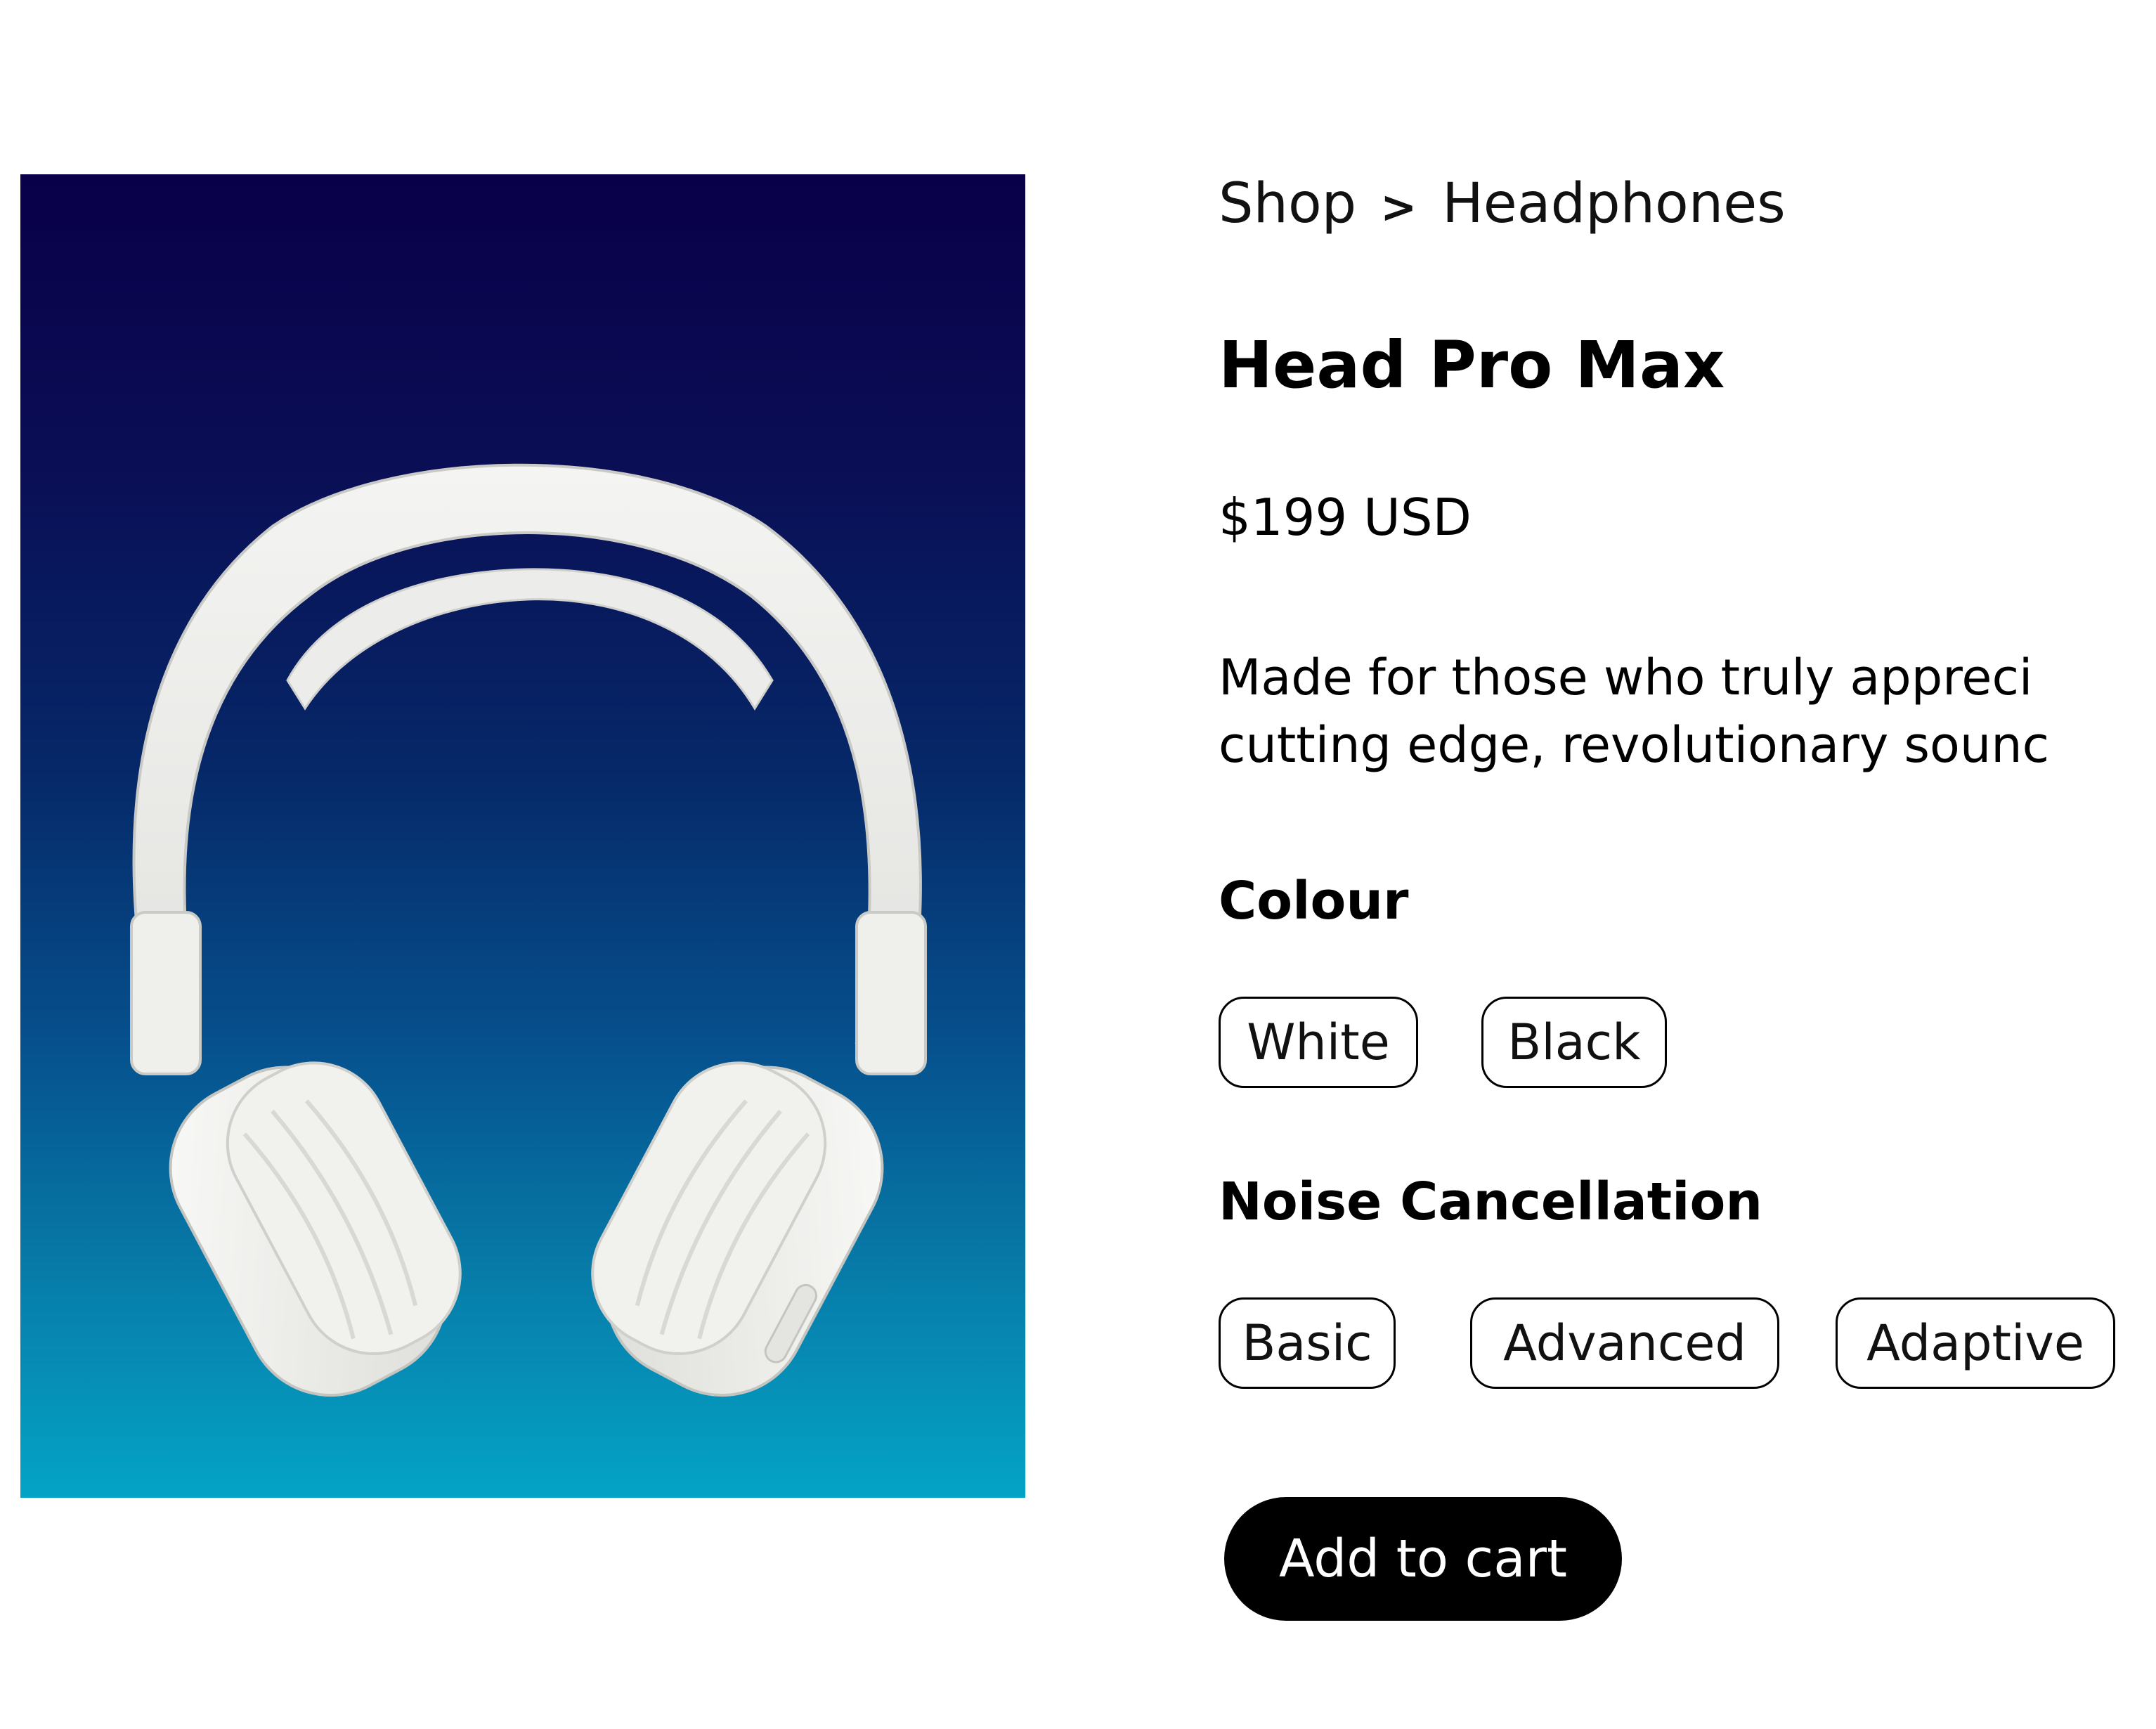 The height and width of the screenshot is (1729, 2156). What do you see at coordinates (1491, 1202) in the screenshot?
I see `noise-cancellation-heading: Noise Cancellation` at bounding box center [1491, 1202].